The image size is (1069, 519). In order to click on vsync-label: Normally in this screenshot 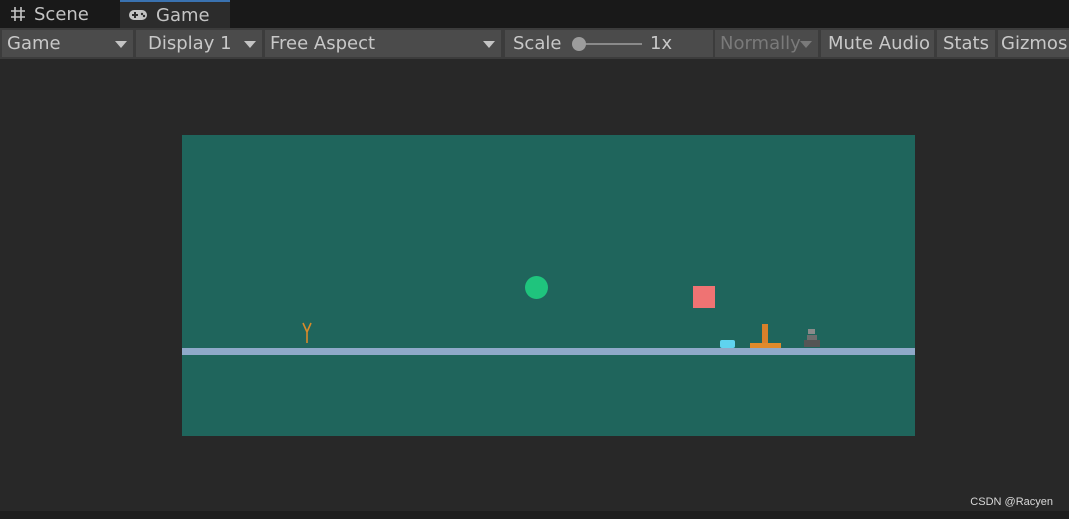, I will do `click(760, 43)`.